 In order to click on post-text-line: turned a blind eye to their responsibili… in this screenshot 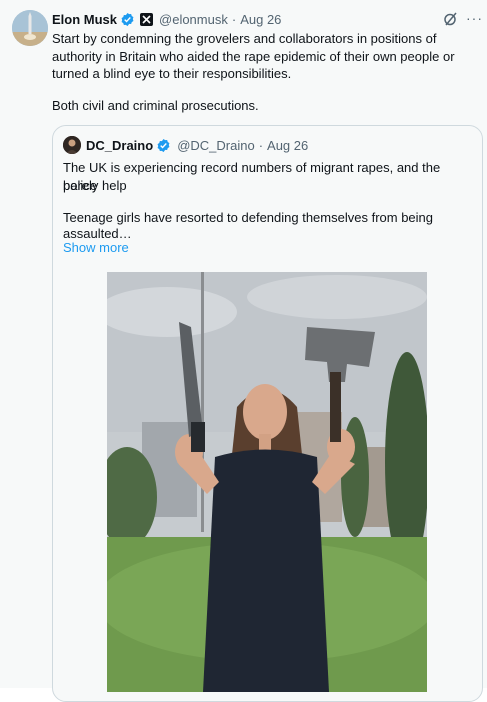, I will do `click(172, 73)`.